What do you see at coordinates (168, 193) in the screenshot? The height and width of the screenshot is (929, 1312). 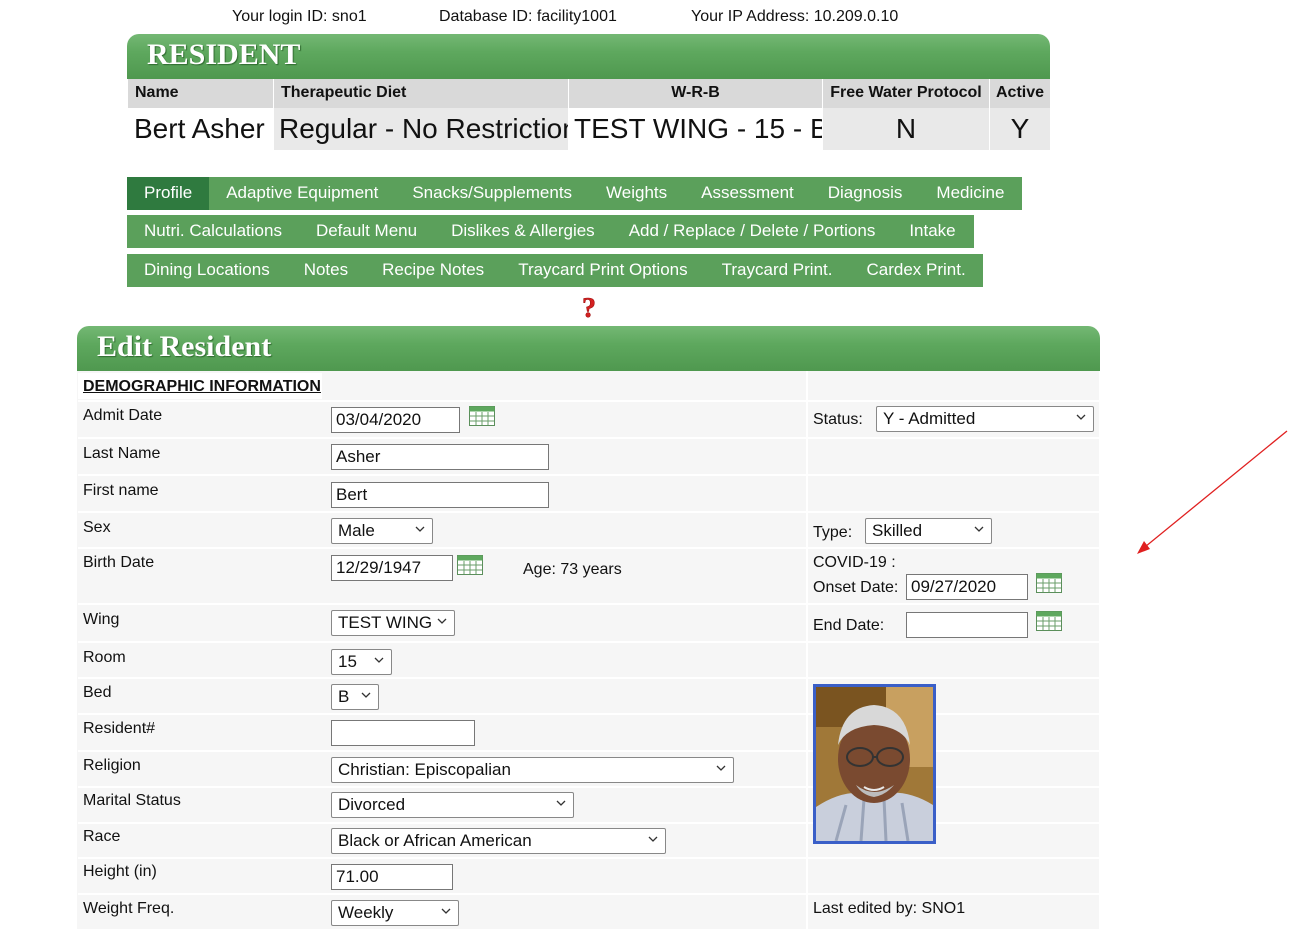 I see `tab-profile: Profile` at bounding box center [168, 193].